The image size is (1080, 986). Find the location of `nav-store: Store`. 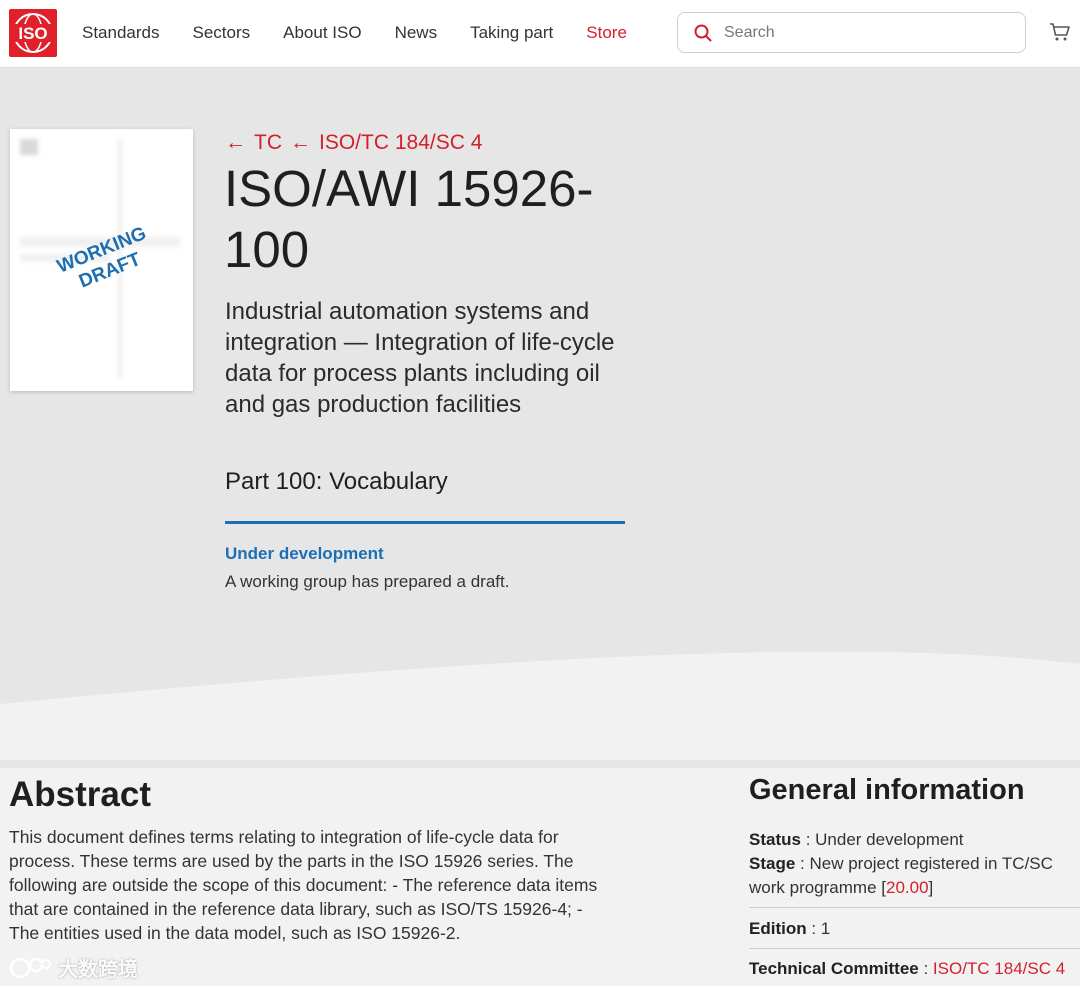

nav-store: Store is located at coordinates (606, 33).